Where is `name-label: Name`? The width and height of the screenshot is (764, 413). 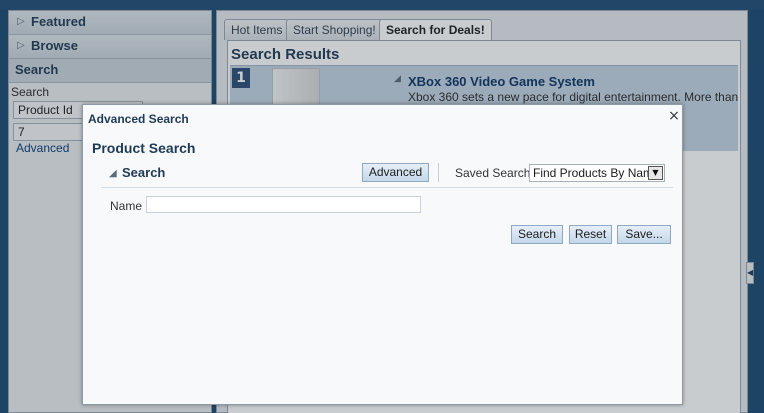
name-label: Name is located at coordinates (126, 206).